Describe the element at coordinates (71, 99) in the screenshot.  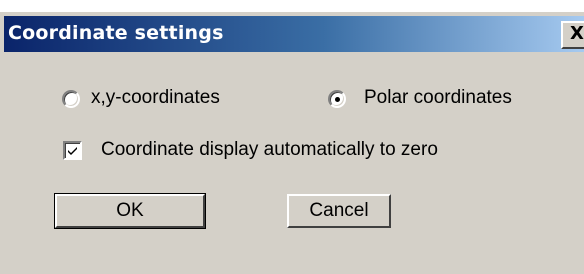
I see `radio-xy-coordinates` at that location.